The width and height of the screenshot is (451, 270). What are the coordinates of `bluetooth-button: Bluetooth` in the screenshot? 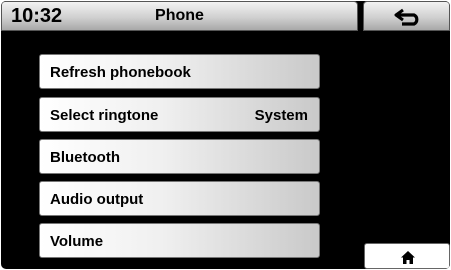 It's located at (179, 156).